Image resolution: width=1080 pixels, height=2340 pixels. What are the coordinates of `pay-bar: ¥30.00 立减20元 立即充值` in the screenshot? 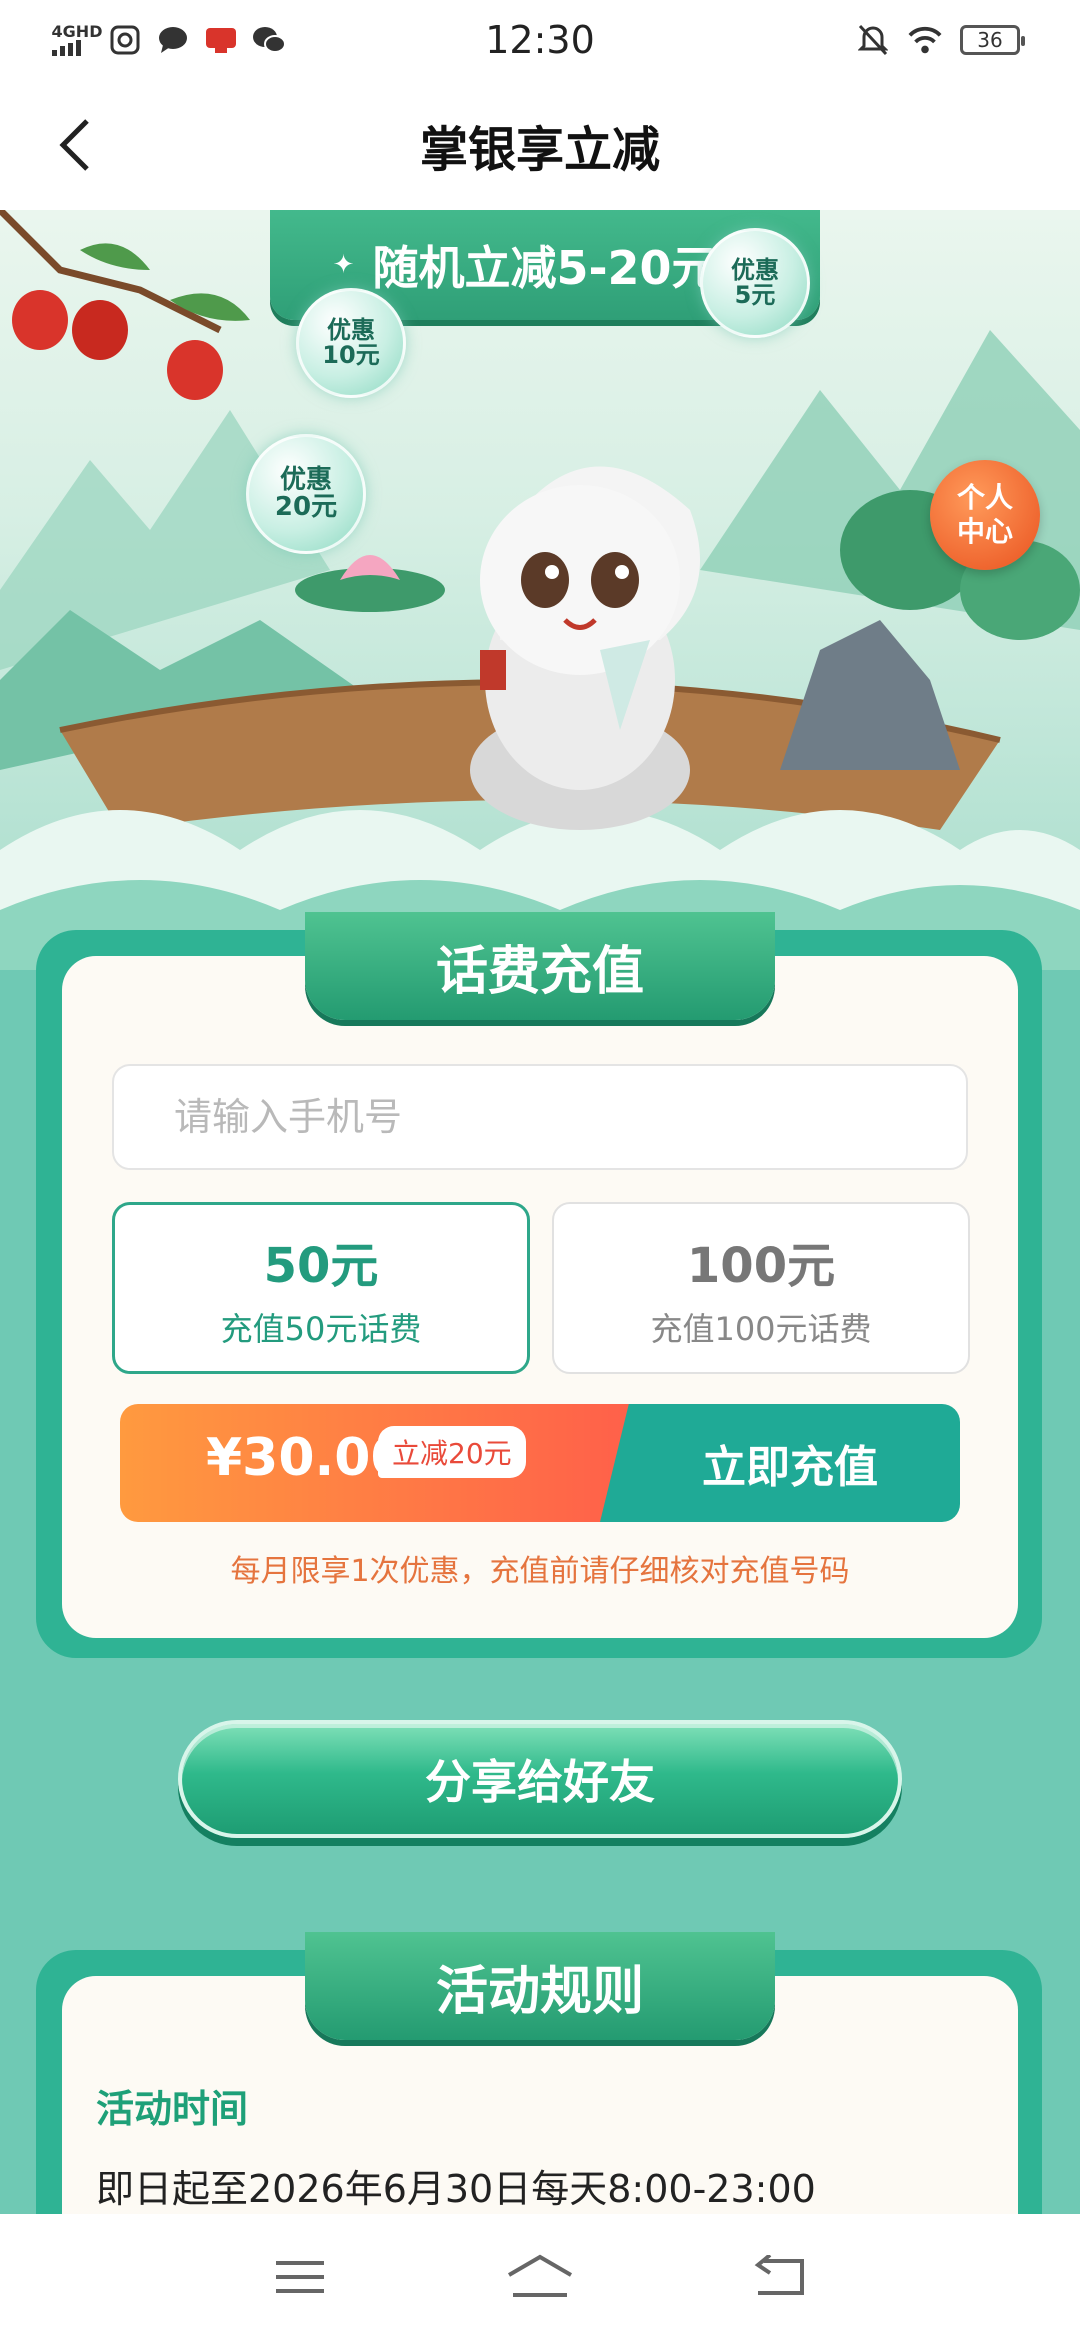 It's located at (540, 1463).